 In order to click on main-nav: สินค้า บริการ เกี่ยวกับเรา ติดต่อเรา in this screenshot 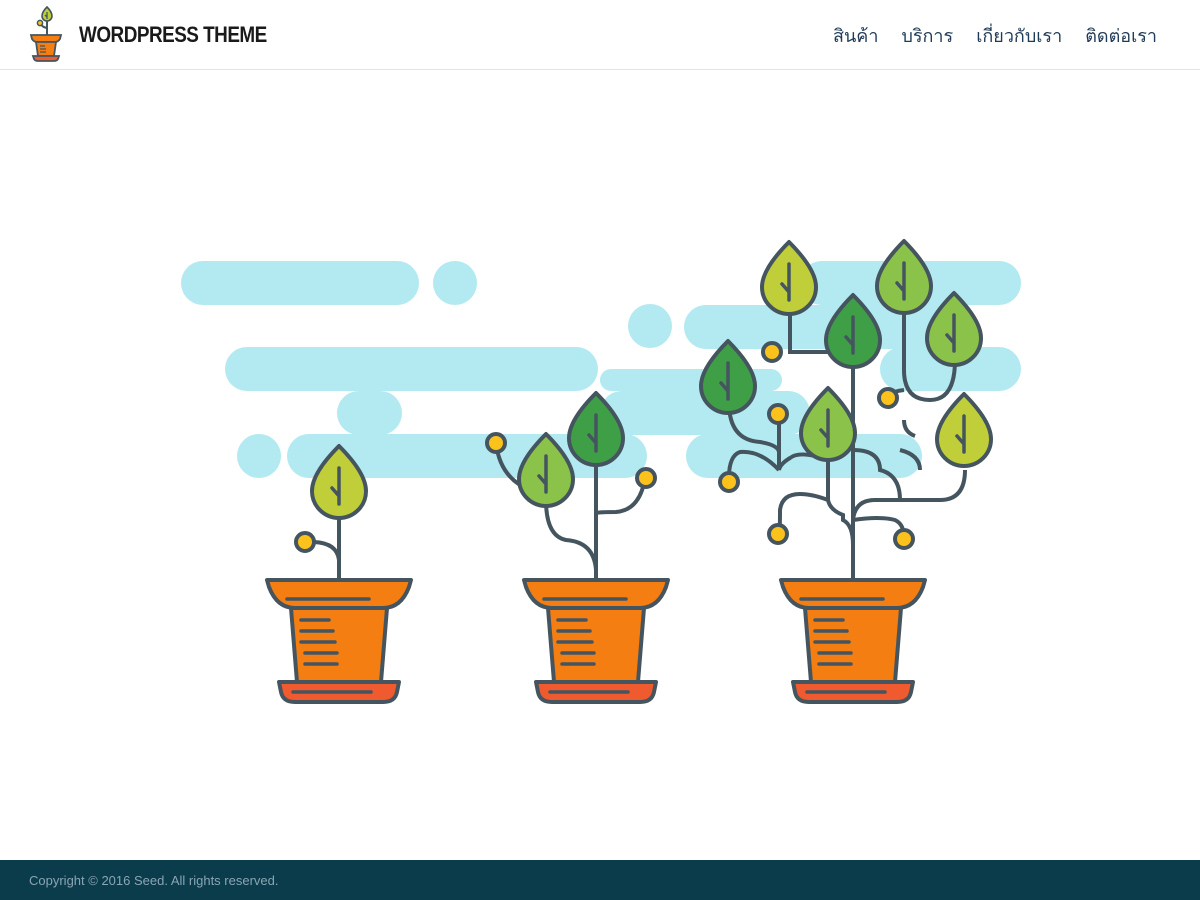, I will do `click(983, 35)`.